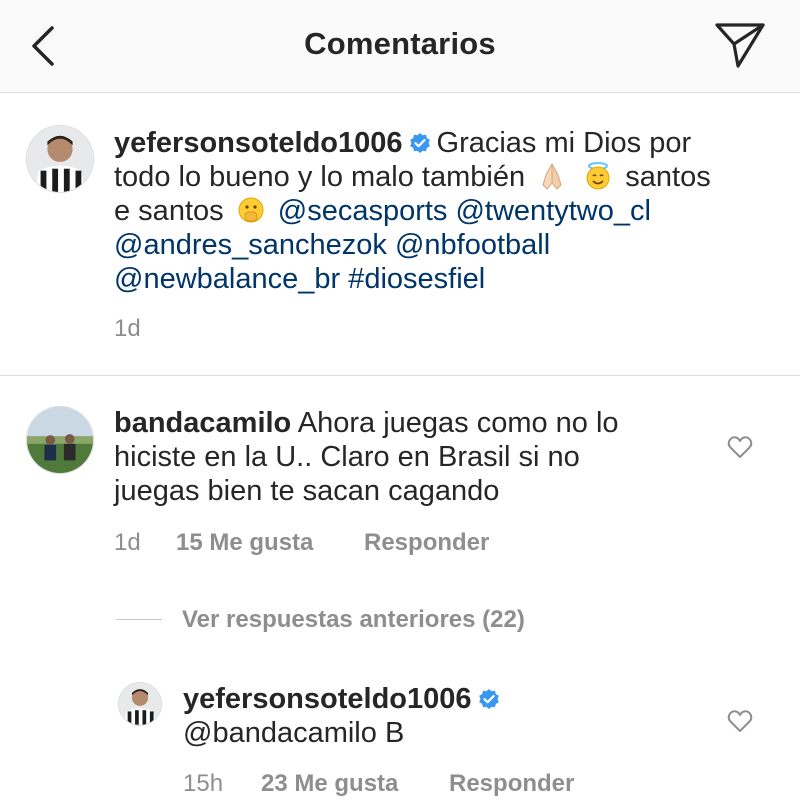  I want to click on folded-hands-icon, so click(552, 176).